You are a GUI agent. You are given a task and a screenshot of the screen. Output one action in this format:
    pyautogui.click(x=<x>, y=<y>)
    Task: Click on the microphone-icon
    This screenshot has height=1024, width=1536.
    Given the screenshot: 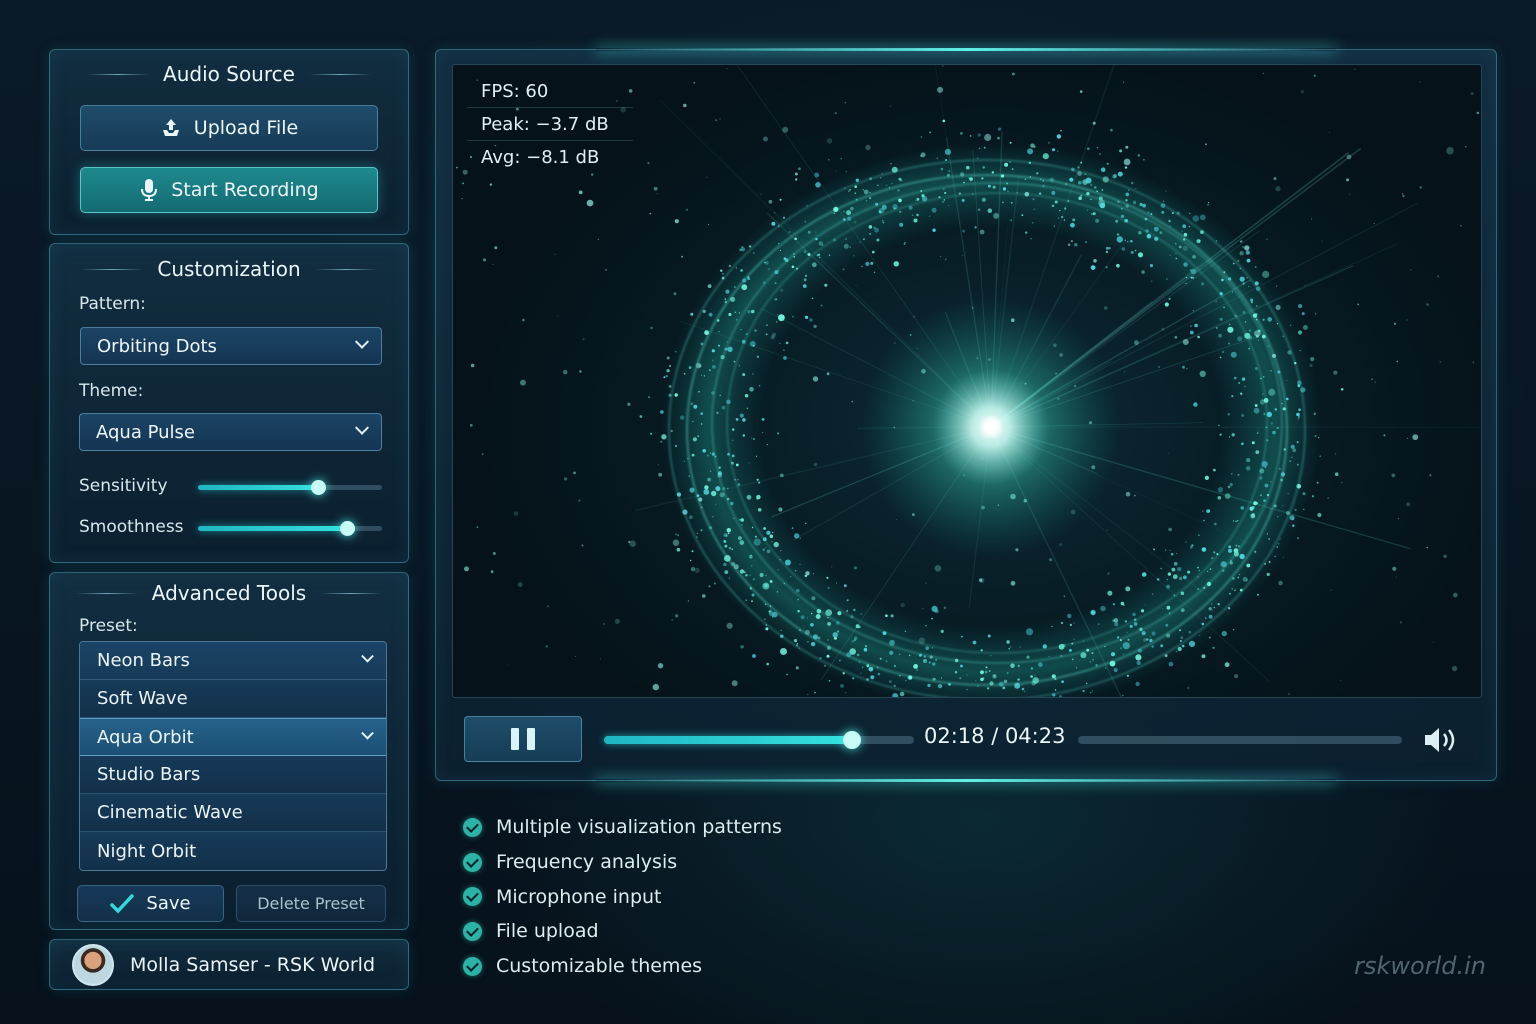 What is the action you would take?
    pyautogui.click(x=149, y=190)
    